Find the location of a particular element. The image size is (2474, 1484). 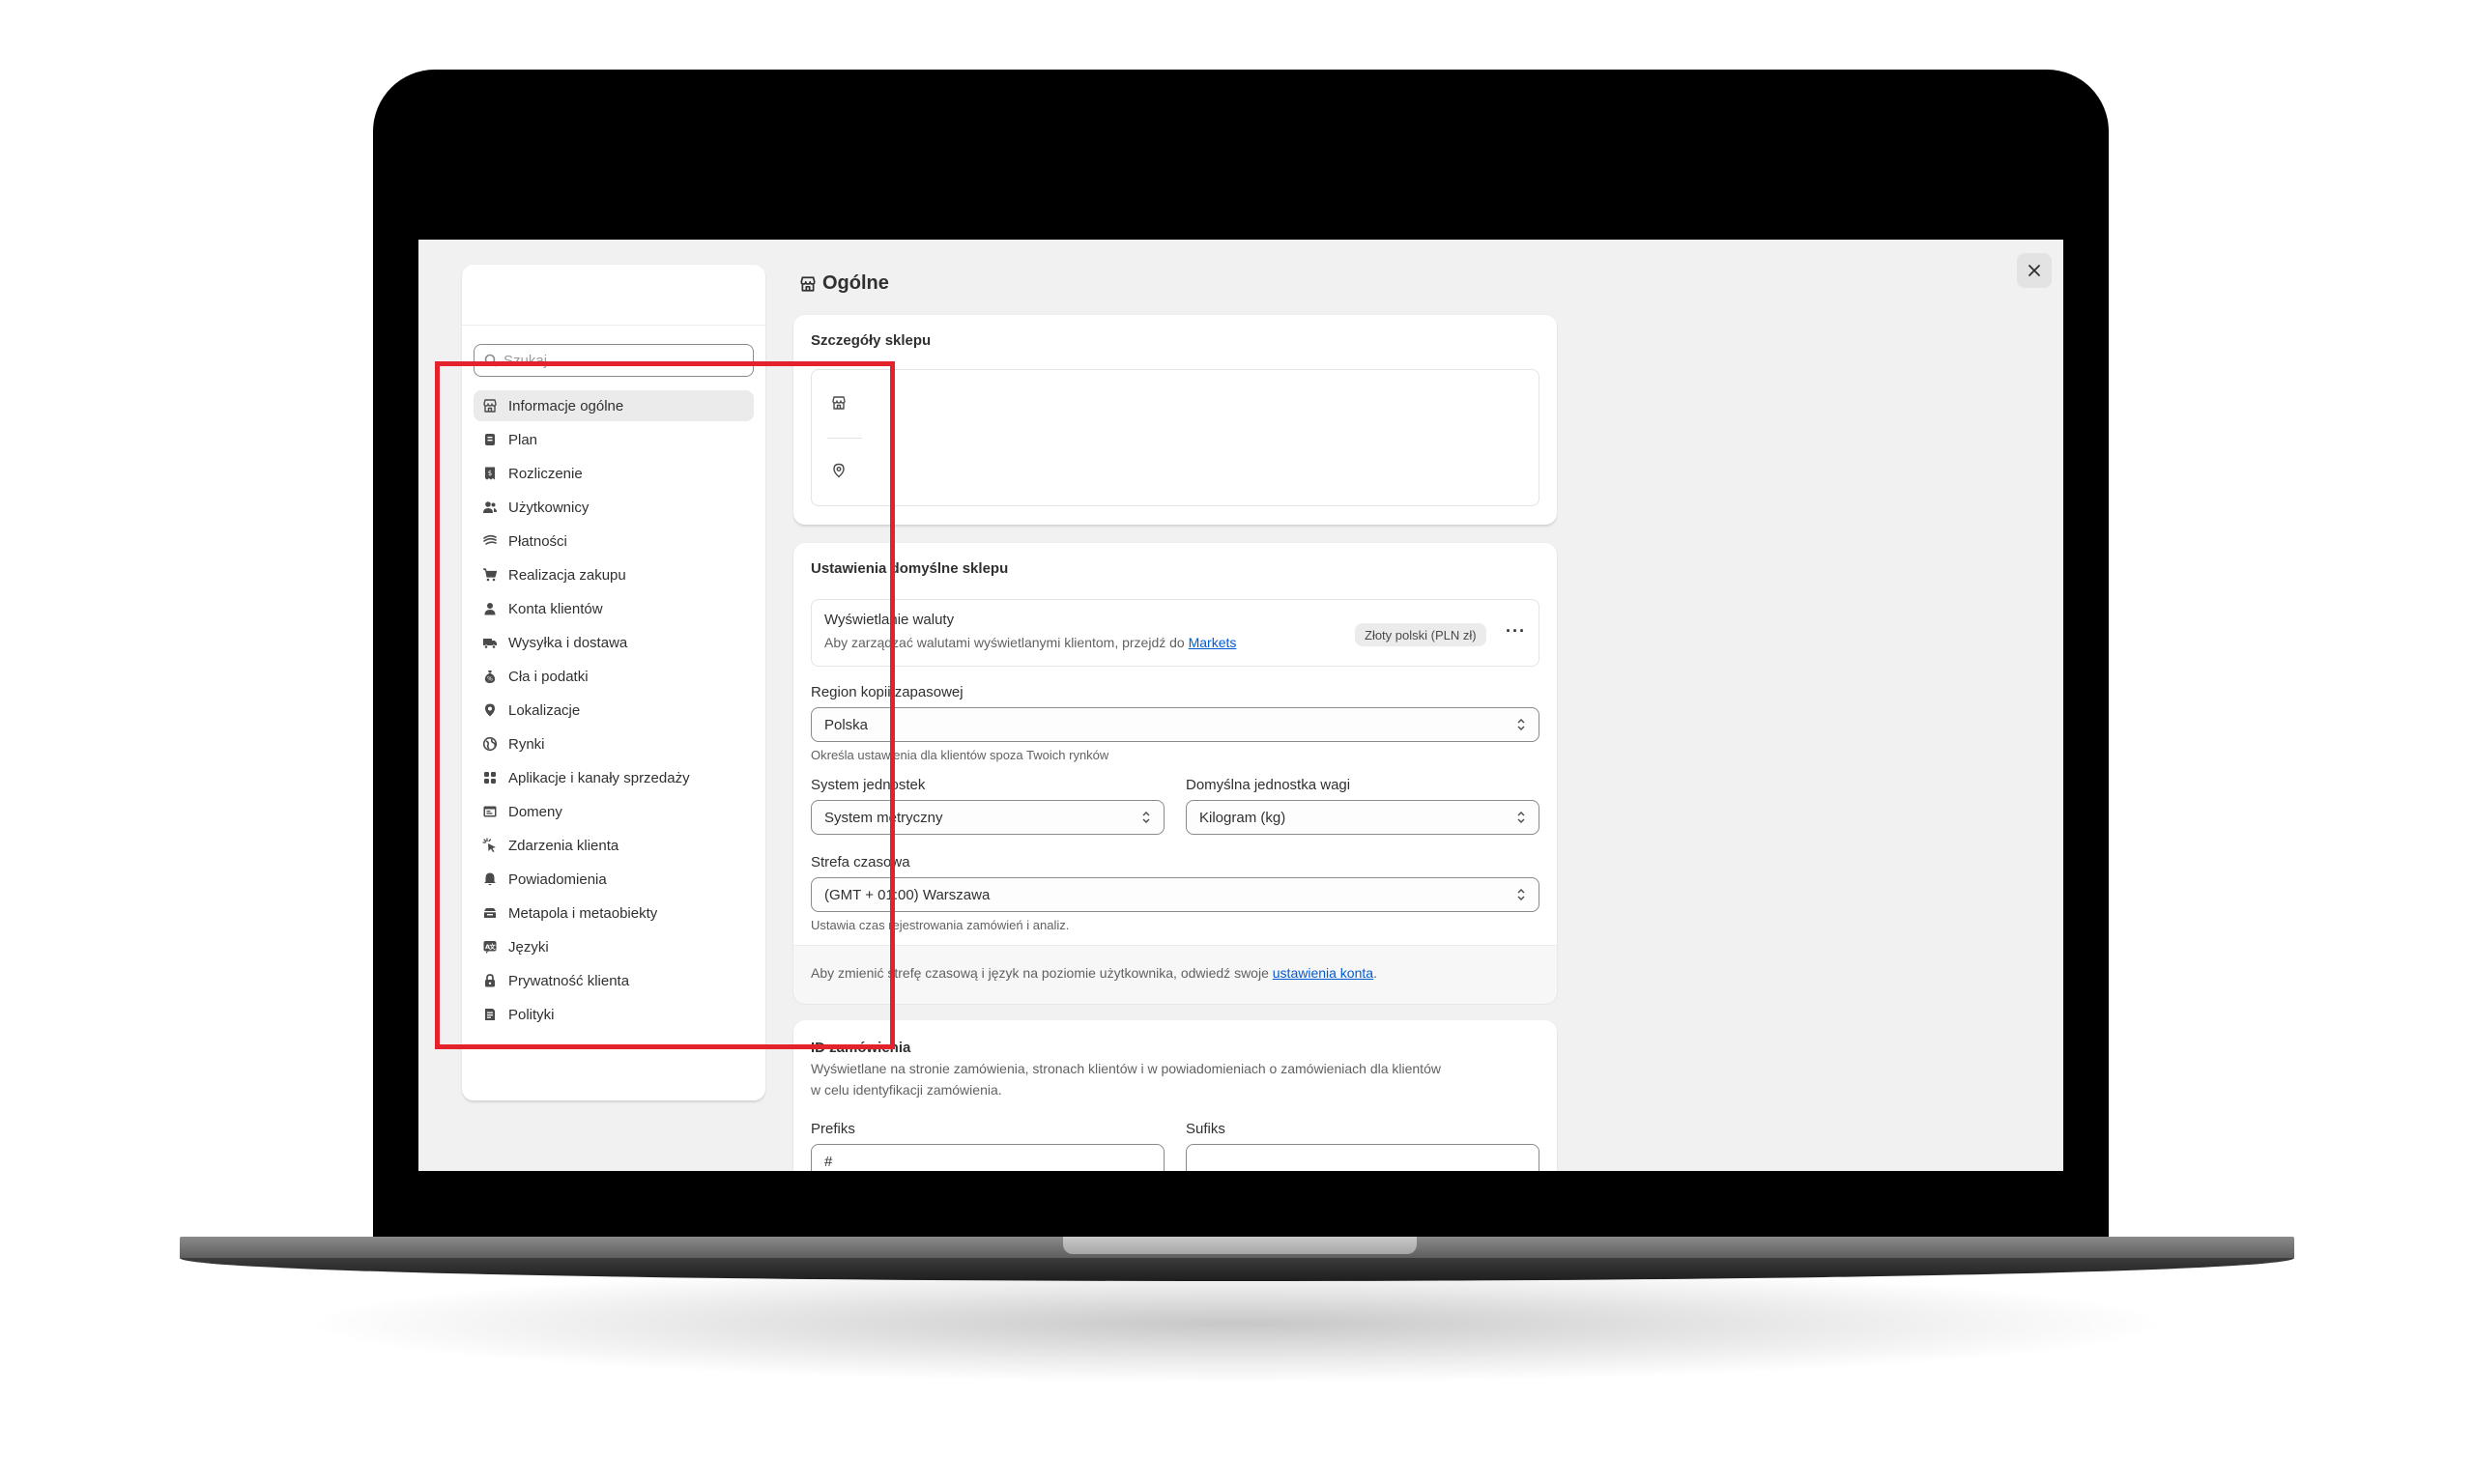

laptop-base-bottom is located at coordinates (1237, 1269).